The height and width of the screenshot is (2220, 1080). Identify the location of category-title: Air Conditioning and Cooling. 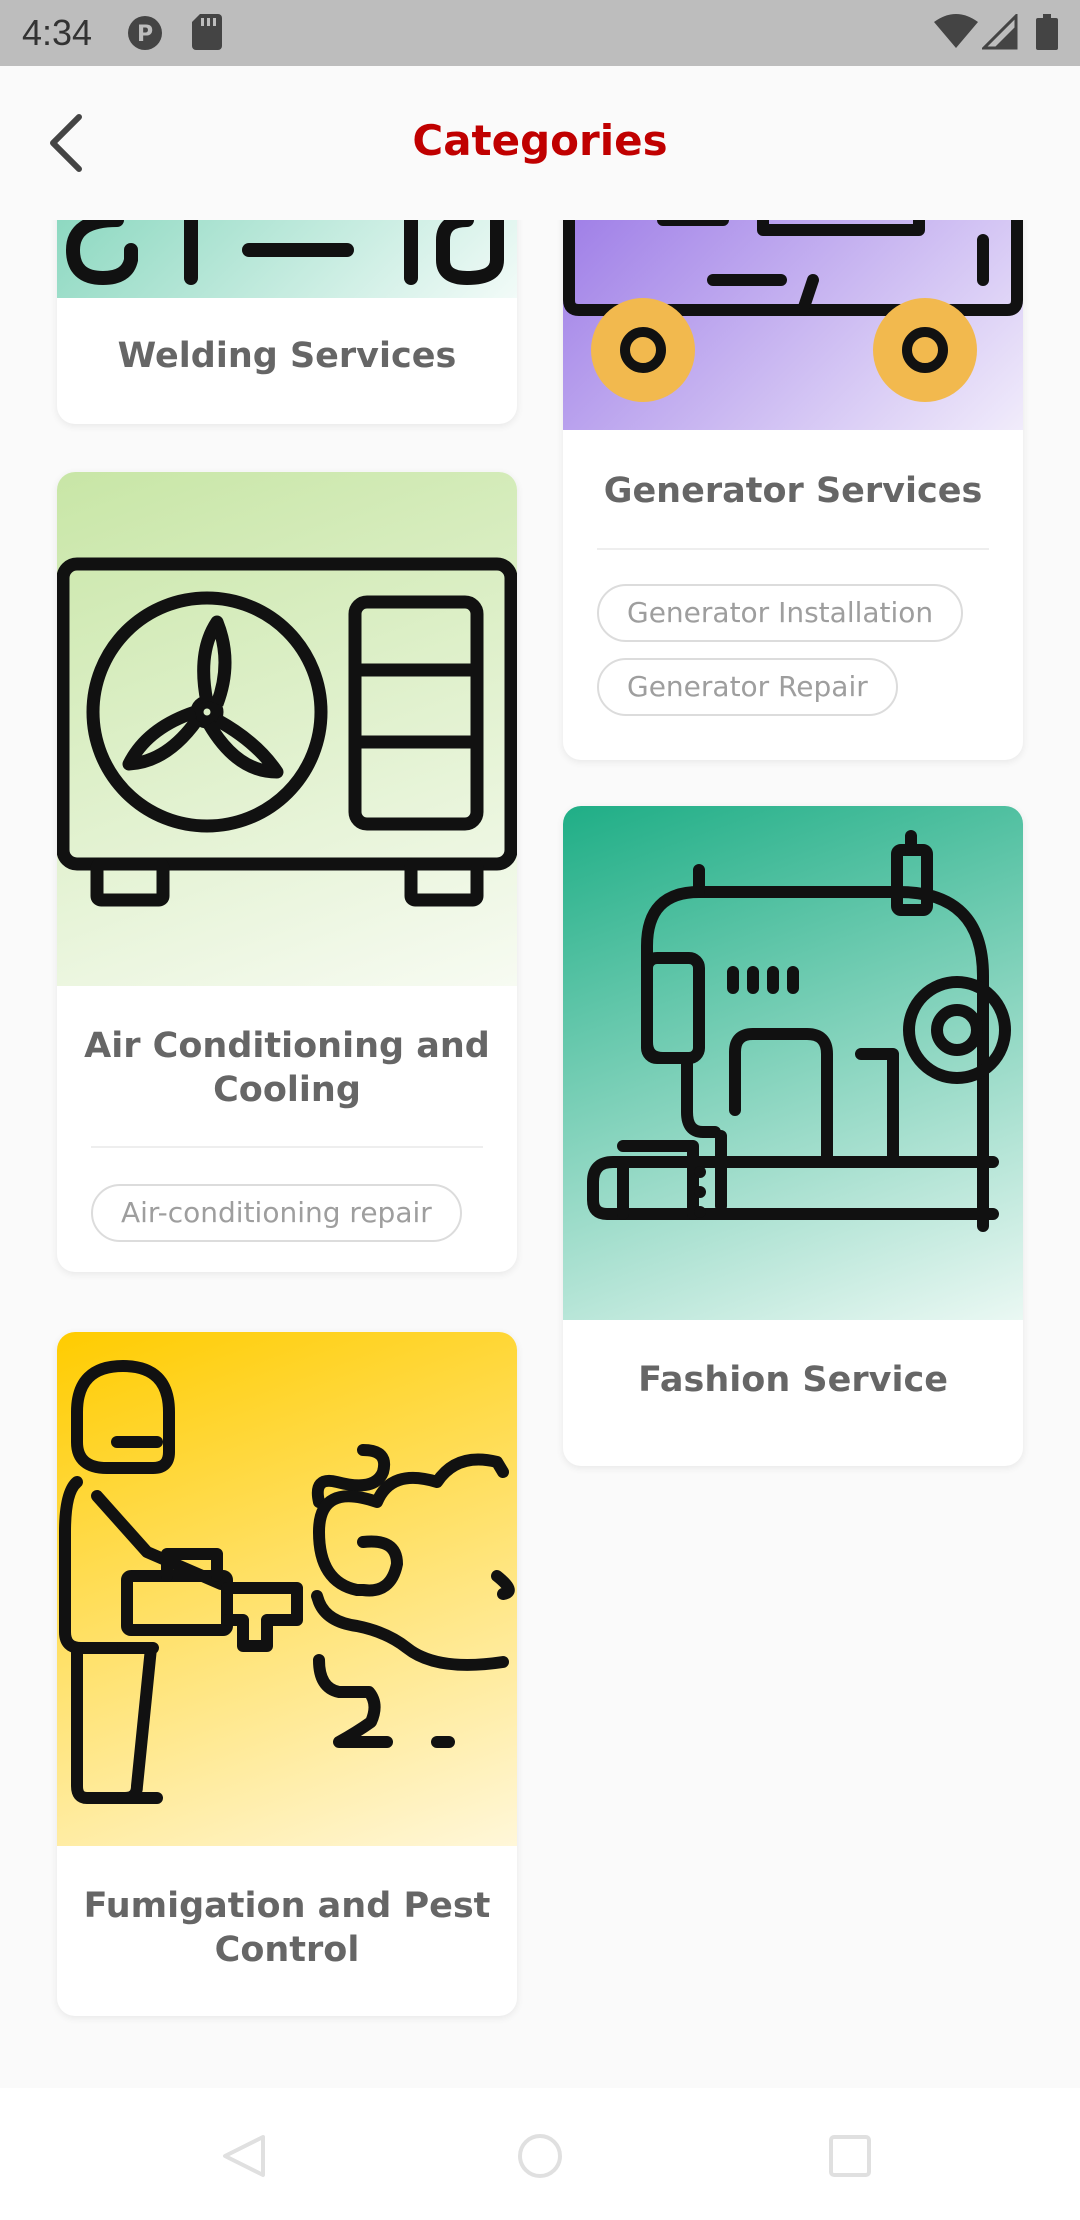
(287, 1068).